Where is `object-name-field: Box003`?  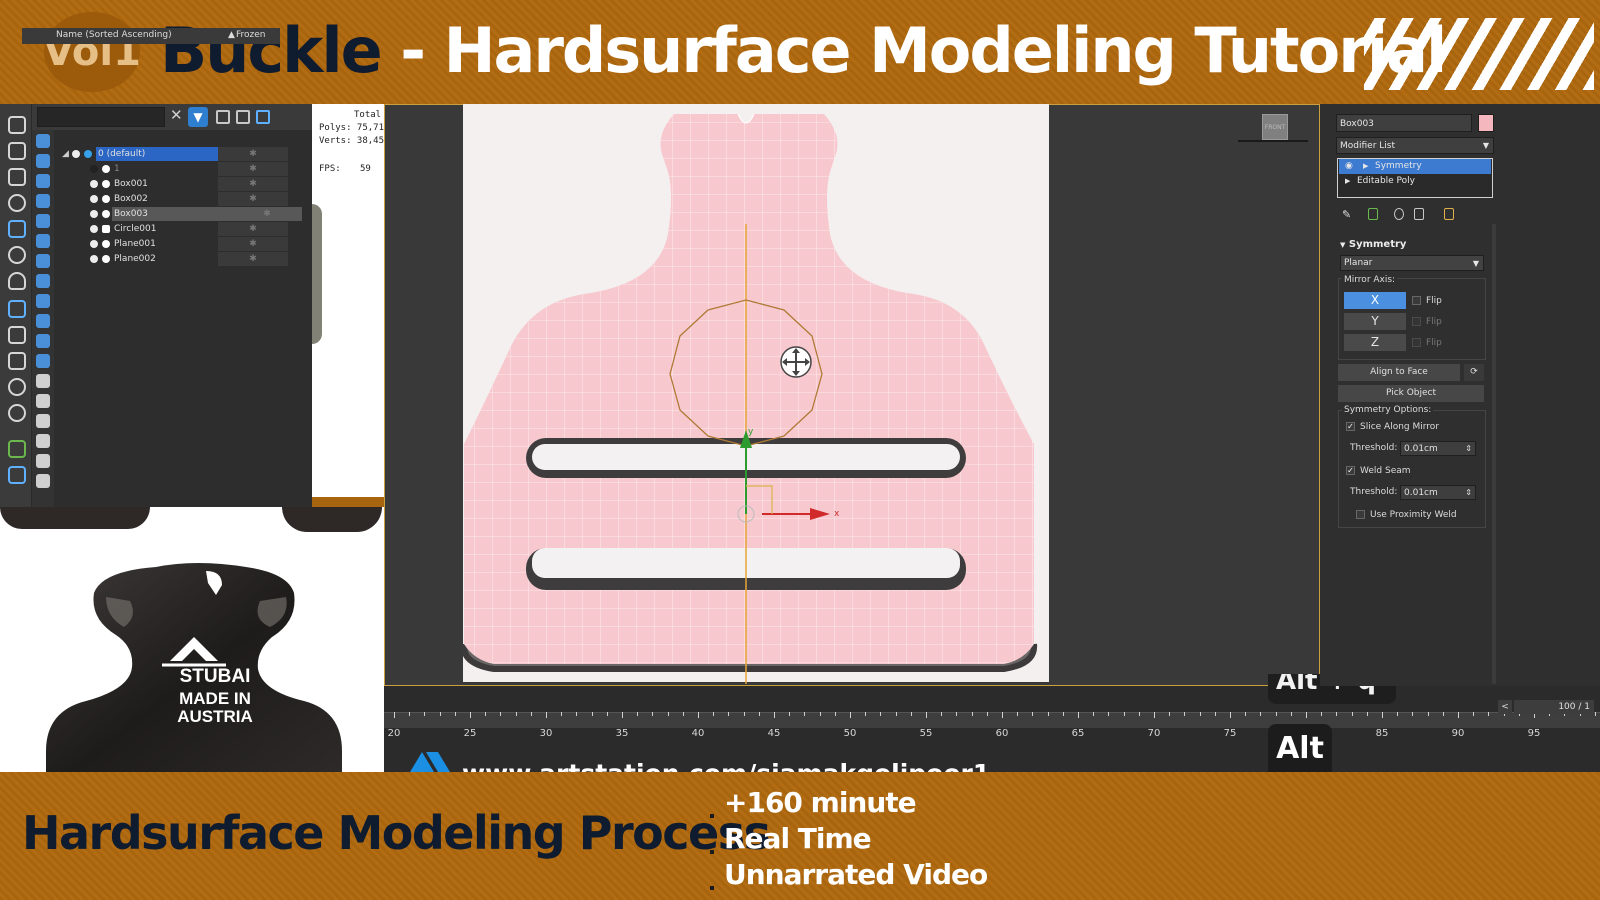
object-name-field: Box003 is located at coordinates (1404, 123).